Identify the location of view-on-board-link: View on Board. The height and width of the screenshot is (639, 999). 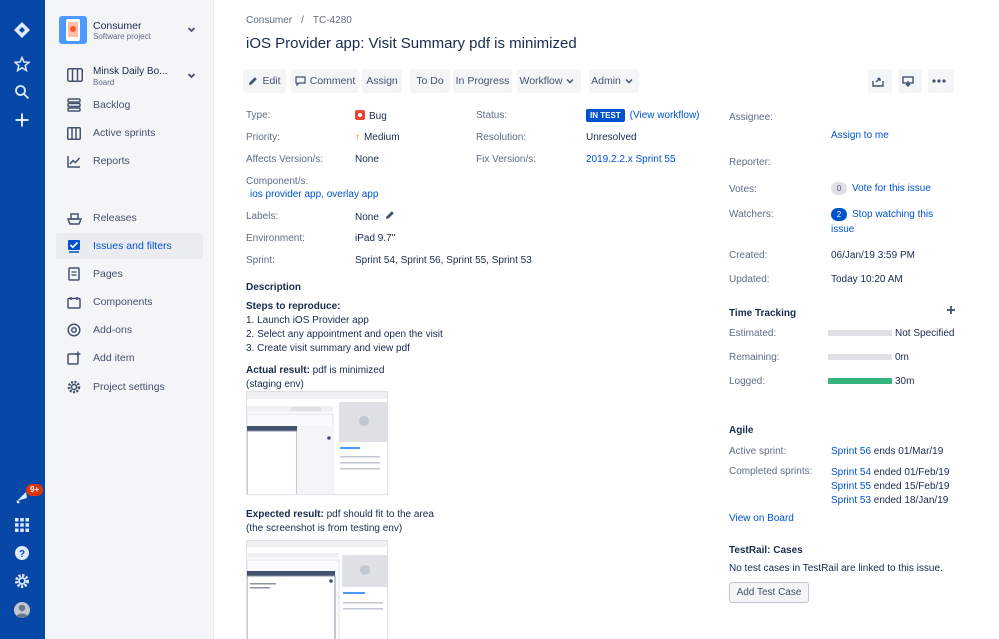
(761, 518).